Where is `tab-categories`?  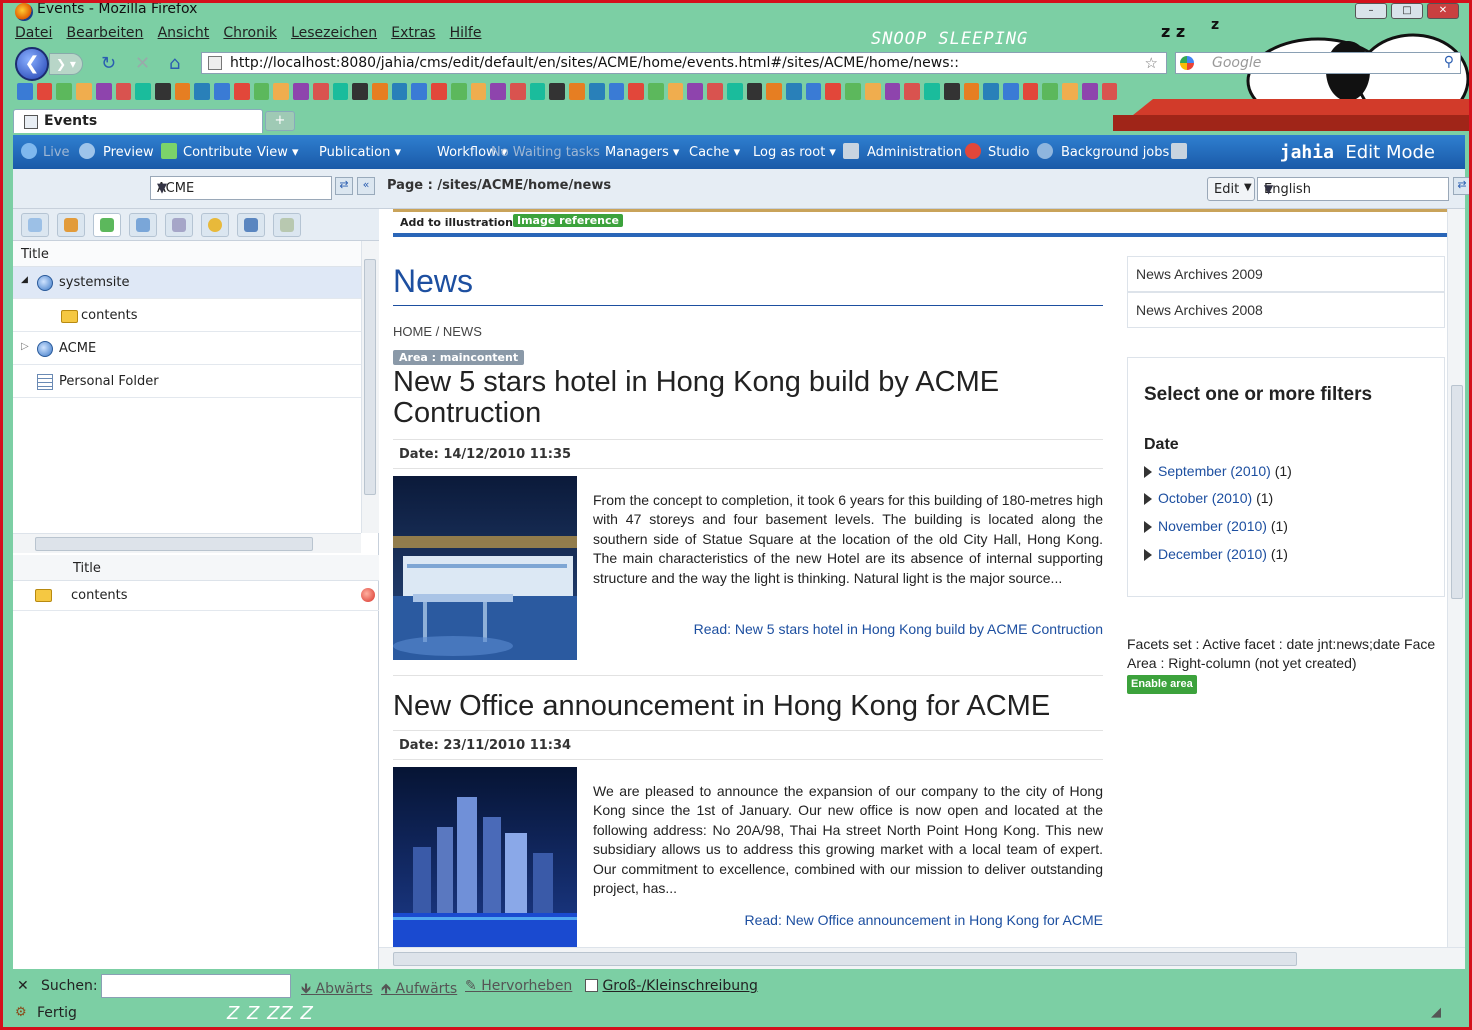 tab-categories is located at coordinates (179, 225).